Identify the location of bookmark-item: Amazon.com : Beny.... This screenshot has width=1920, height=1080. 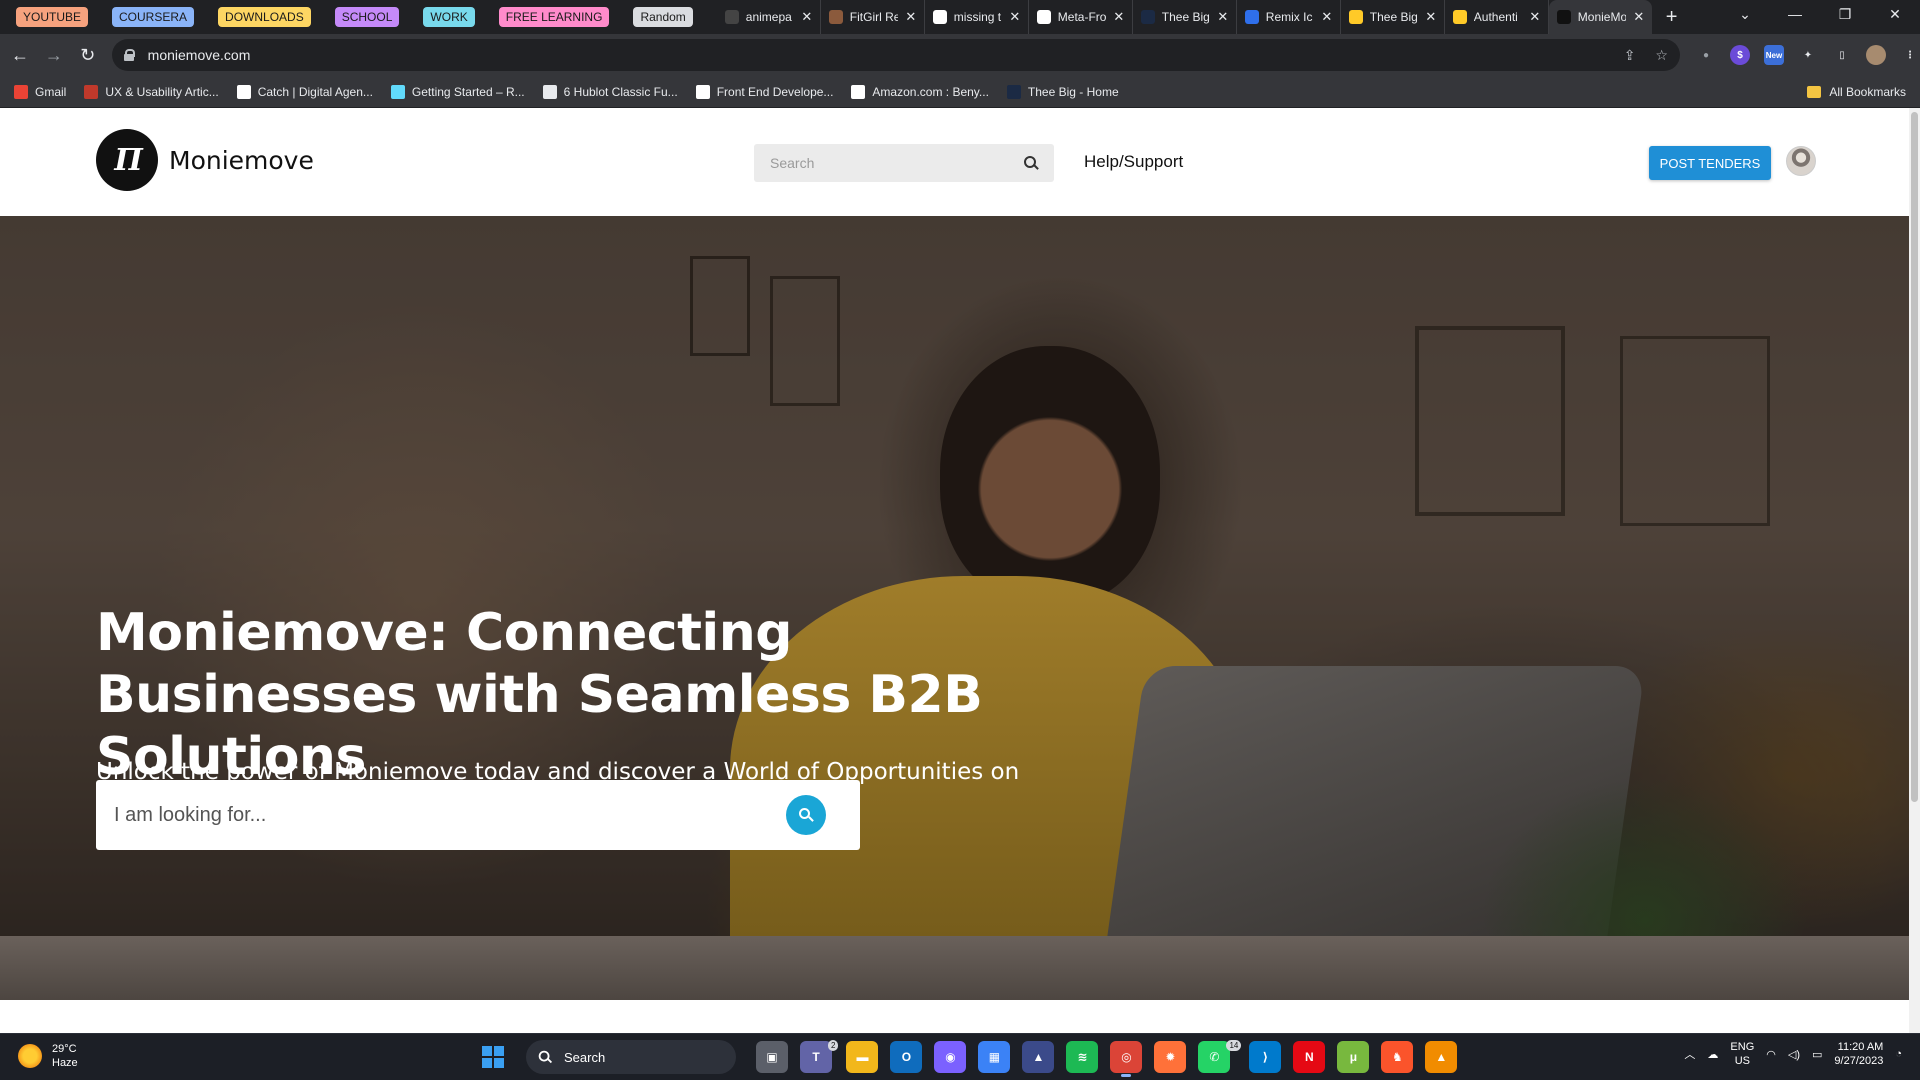
(920, 91).